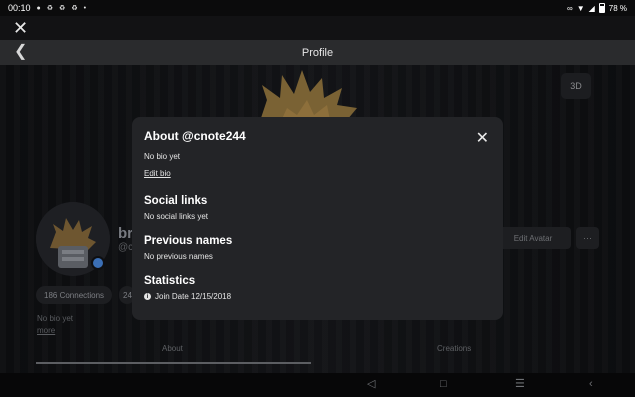 The height and width of the screenshot is (397, 635). What do you see at coordinates (454, 348) in the screenshot?
I see `tab-creations: Creations` at bounding box center [454, 348].